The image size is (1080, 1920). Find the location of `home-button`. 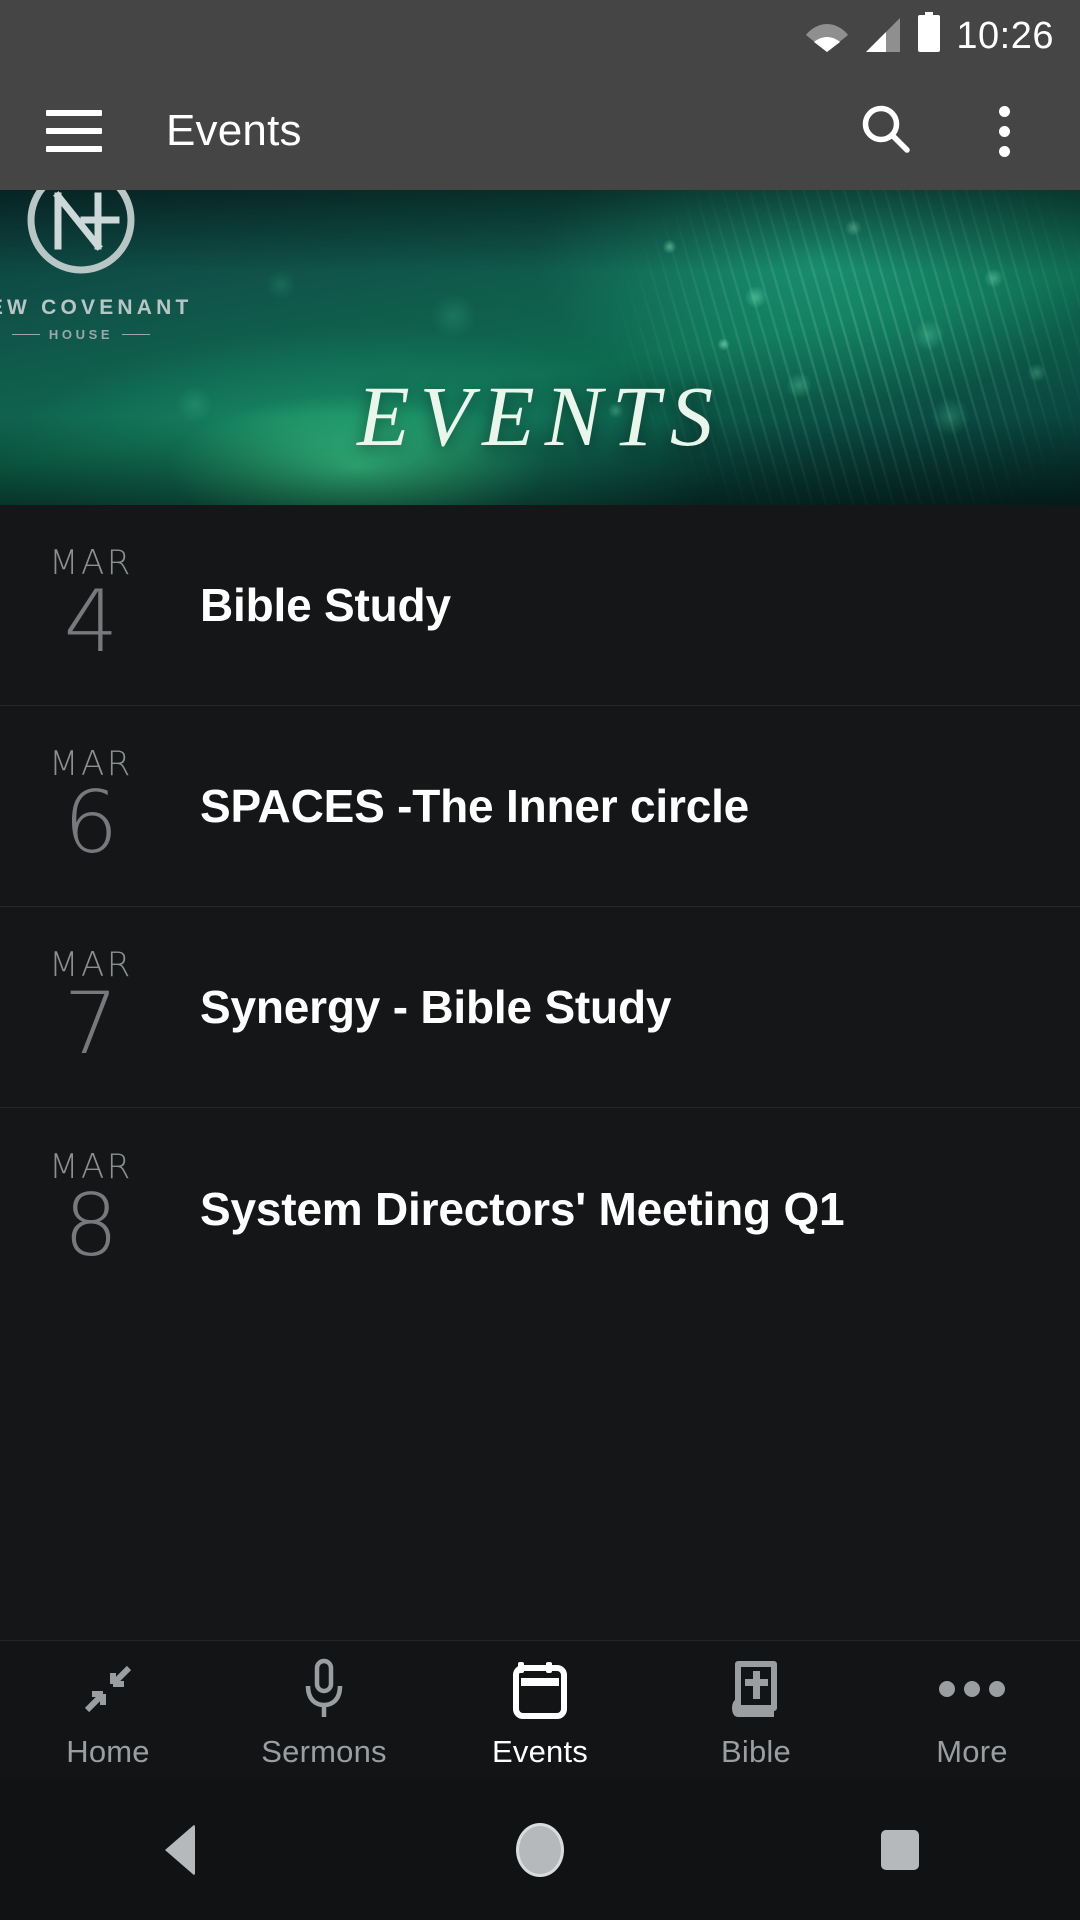

home-button is located at coordinates (540, 1850).